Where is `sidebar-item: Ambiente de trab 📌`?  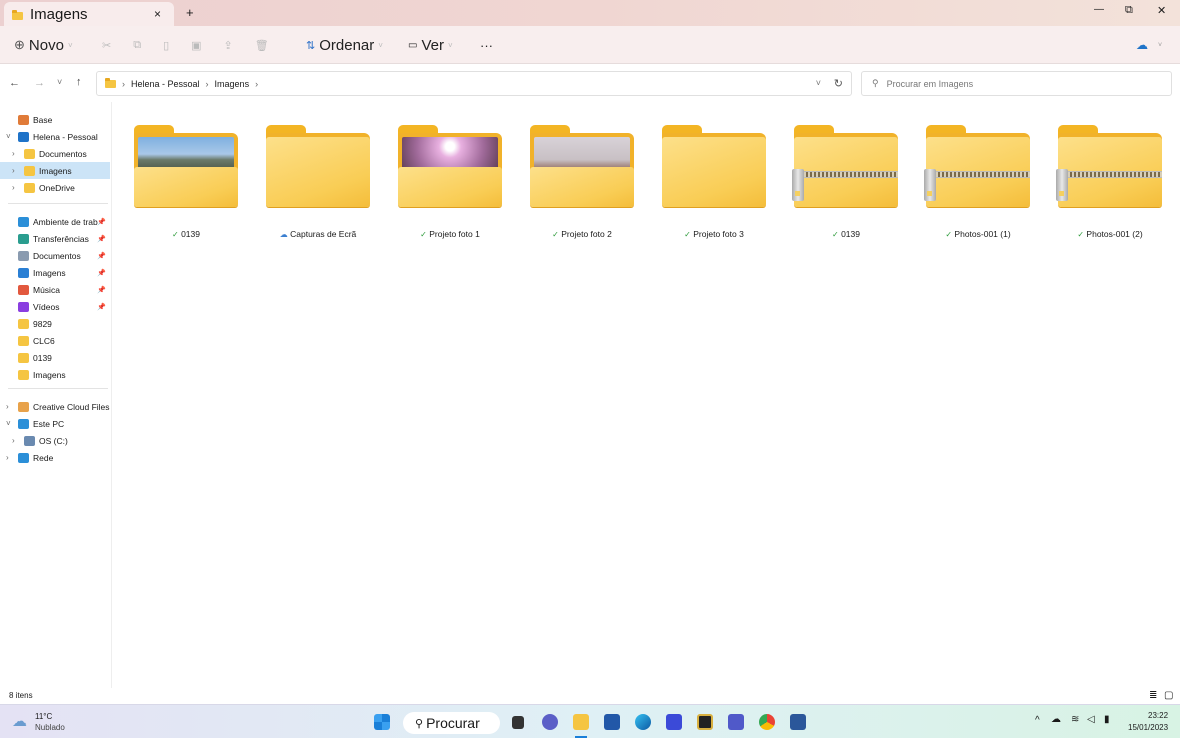 sidebar-item: Ambiente de trab 📌 is located at coordinates (55, 221).